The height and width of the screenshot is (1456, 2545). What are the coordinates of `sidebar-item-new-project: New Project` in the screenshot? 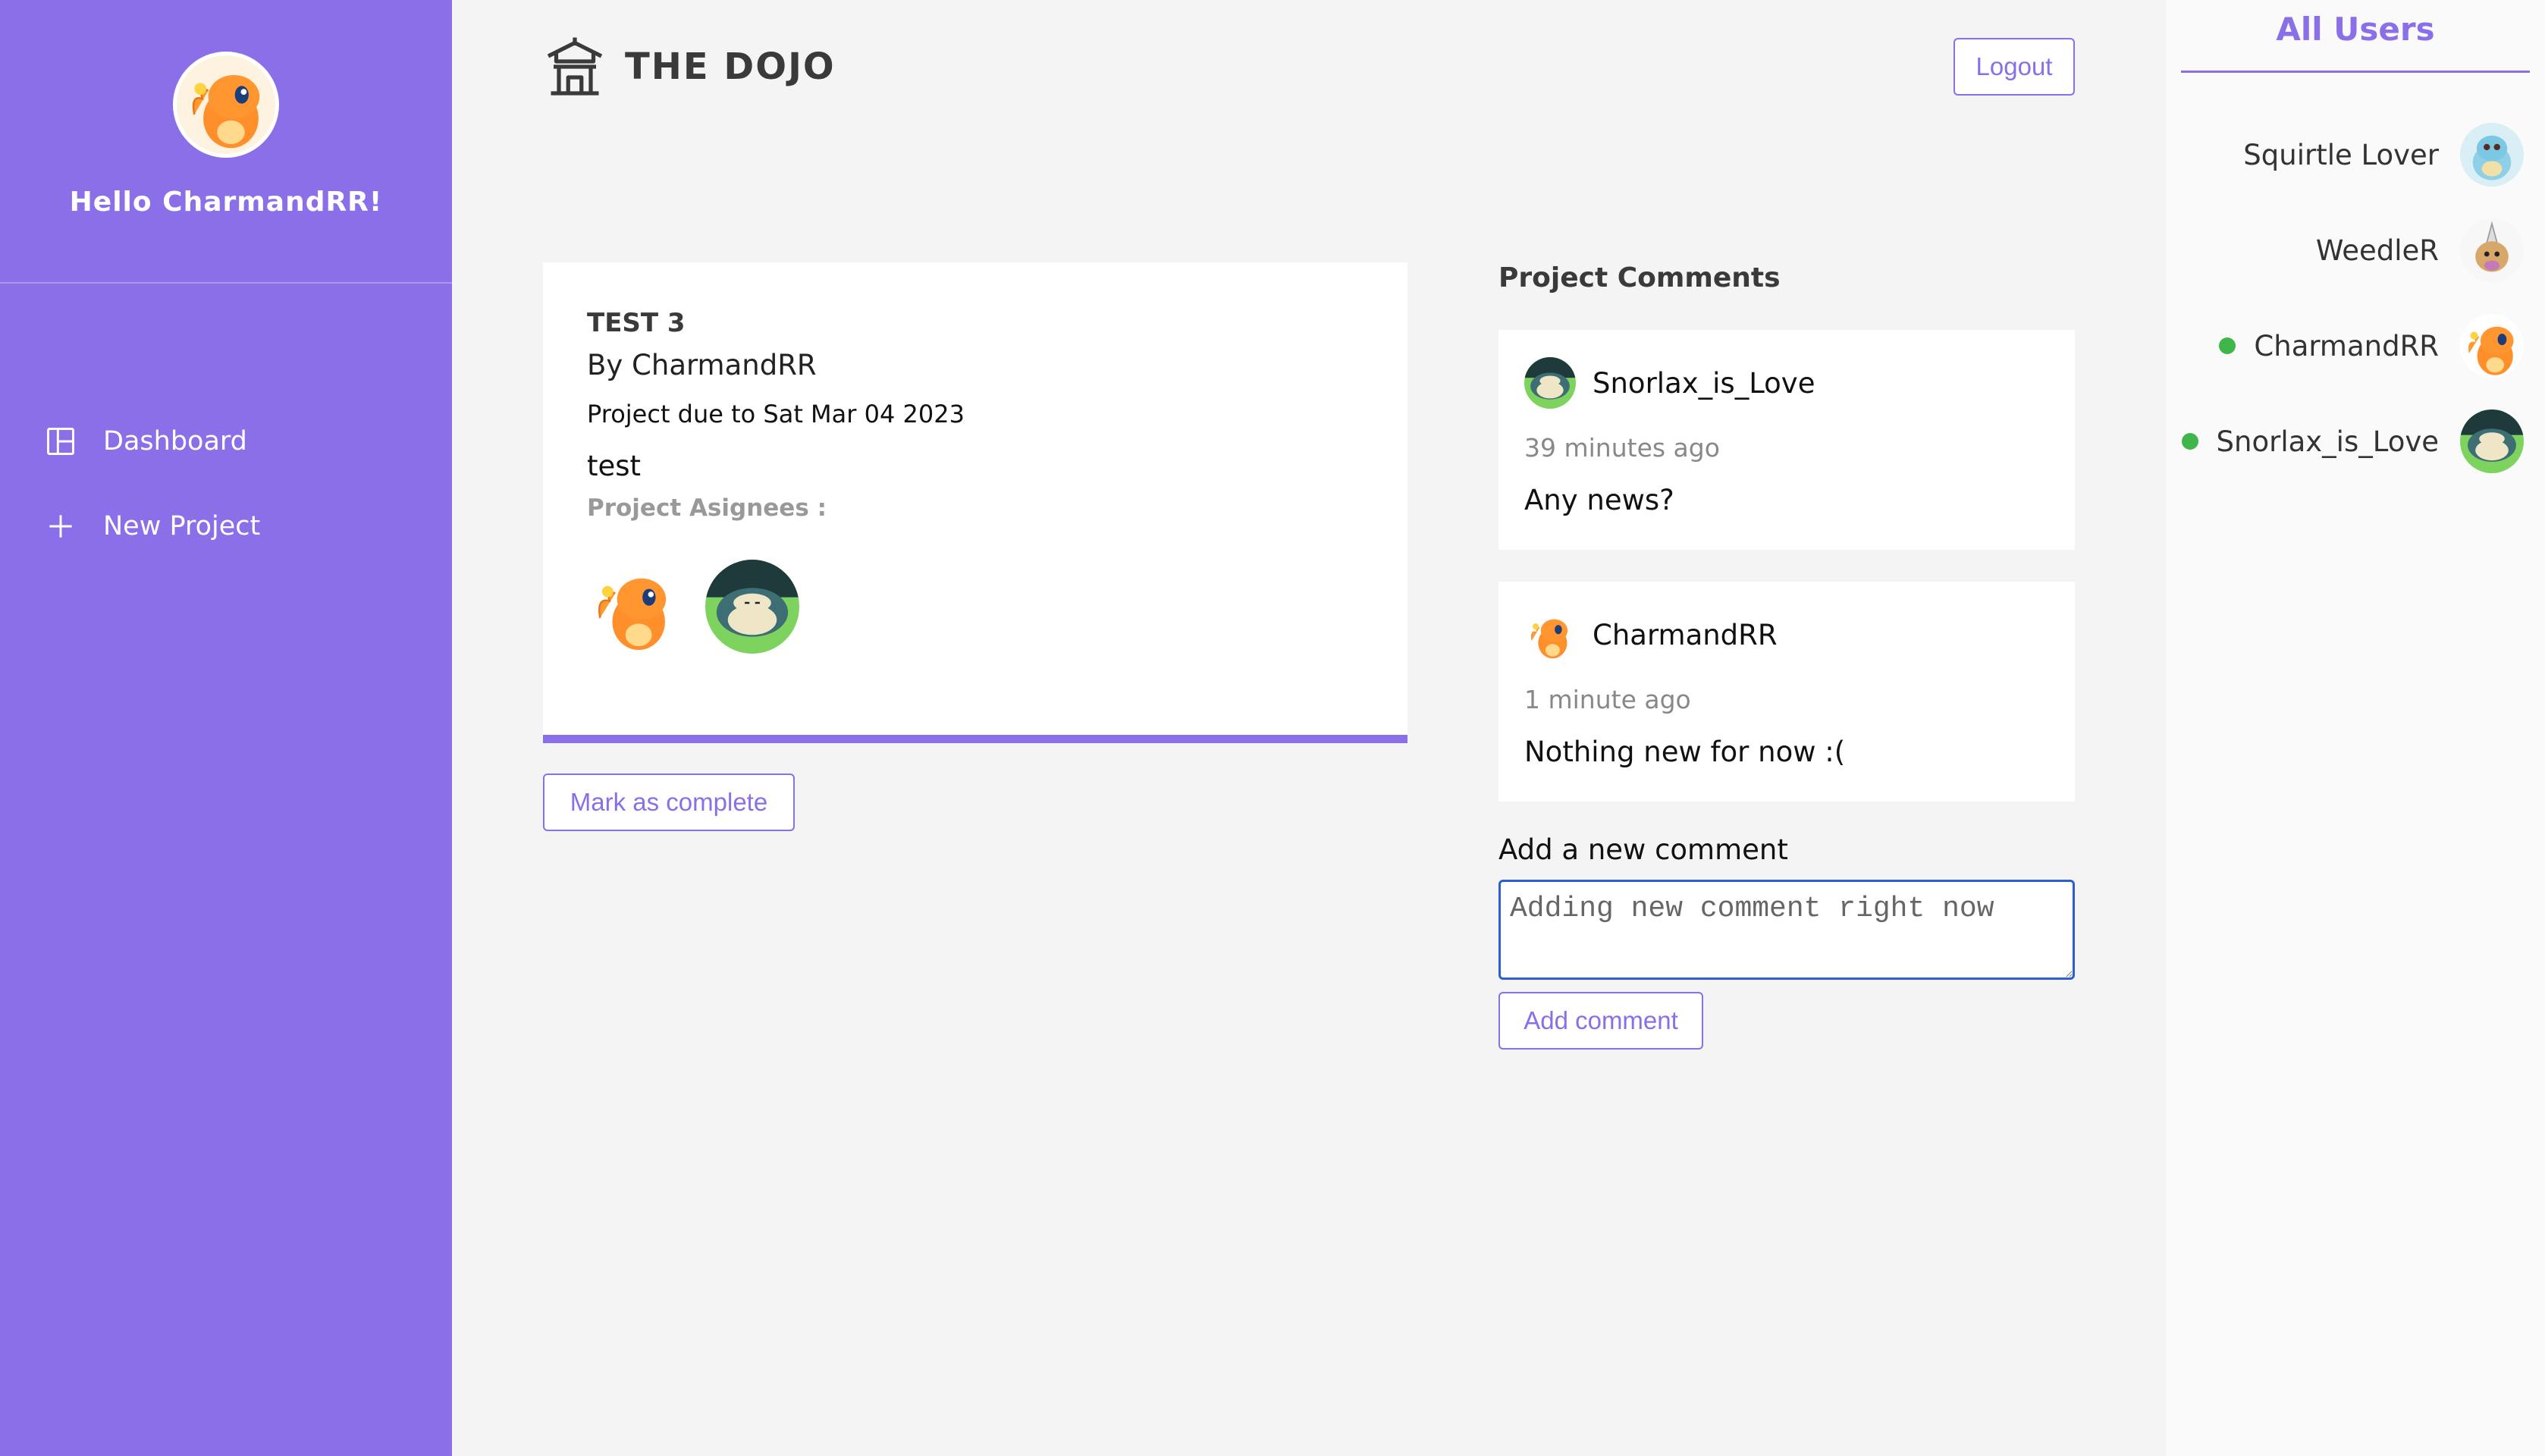 It's located at (226, 526).